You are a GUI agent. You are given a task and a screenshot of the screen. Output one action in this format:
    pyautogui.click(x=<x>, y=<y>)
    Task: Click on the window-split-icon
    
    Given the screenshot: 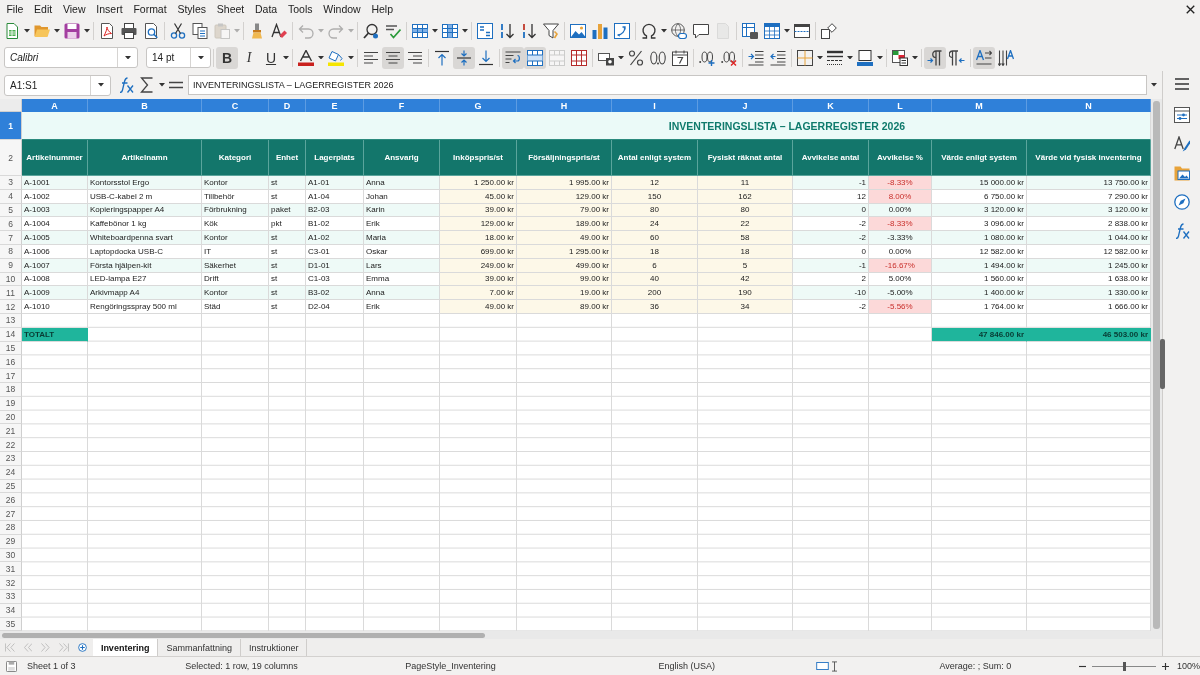 What is the action you would take?
    pyautogui.click(x=802, y=31)
    